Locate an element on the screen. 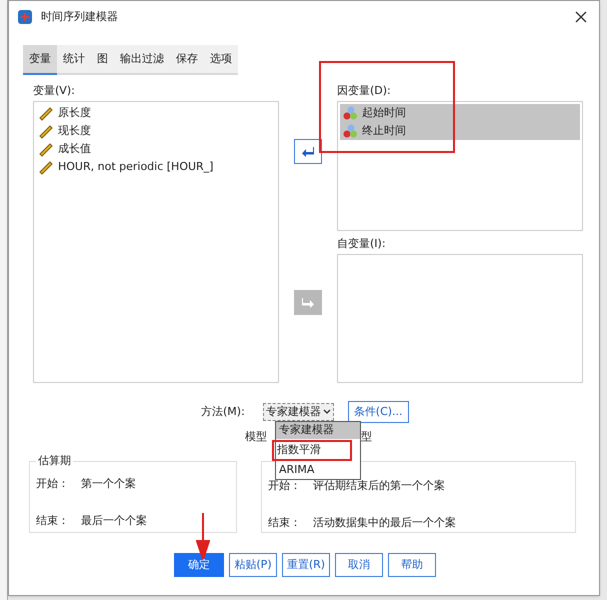  tab: 图 is located at coordinates (102, 60).